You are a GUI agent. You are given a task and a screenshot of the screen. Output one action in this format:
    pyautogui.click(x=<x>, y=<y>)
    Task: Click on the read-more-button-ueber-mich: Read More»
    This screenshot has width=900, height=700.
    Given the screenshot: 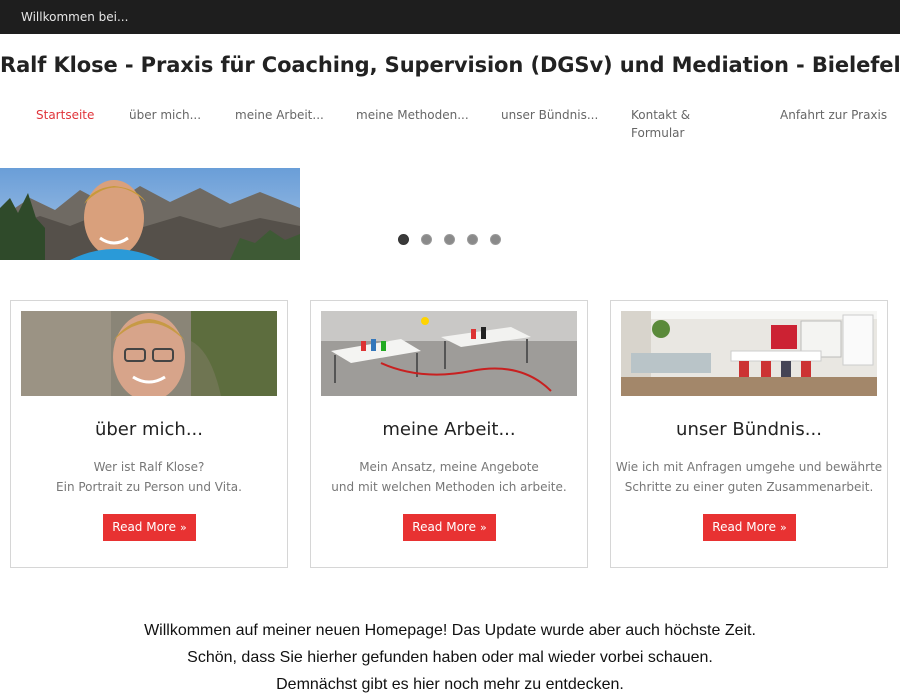 What is the action you would take?
    pyautogui.click(x=149, y=527)
    